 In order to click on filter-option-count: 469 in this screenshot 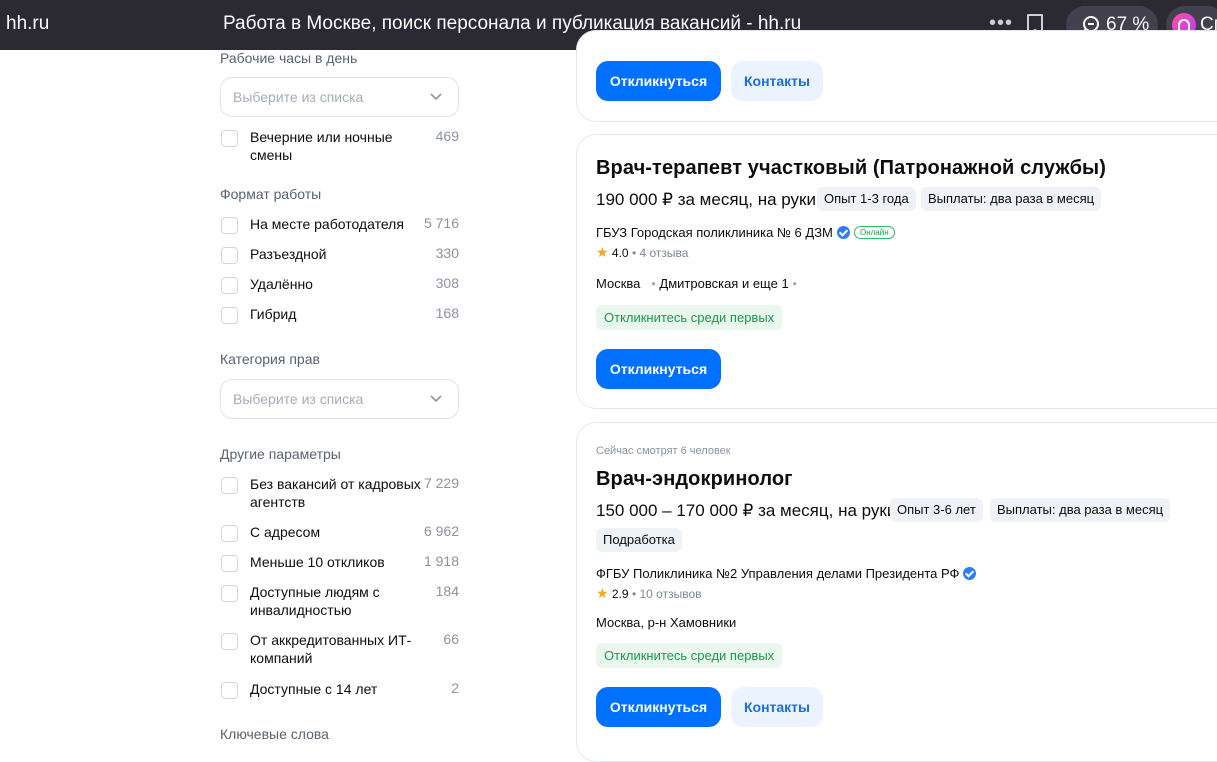, I will do `click(447, 136)`.